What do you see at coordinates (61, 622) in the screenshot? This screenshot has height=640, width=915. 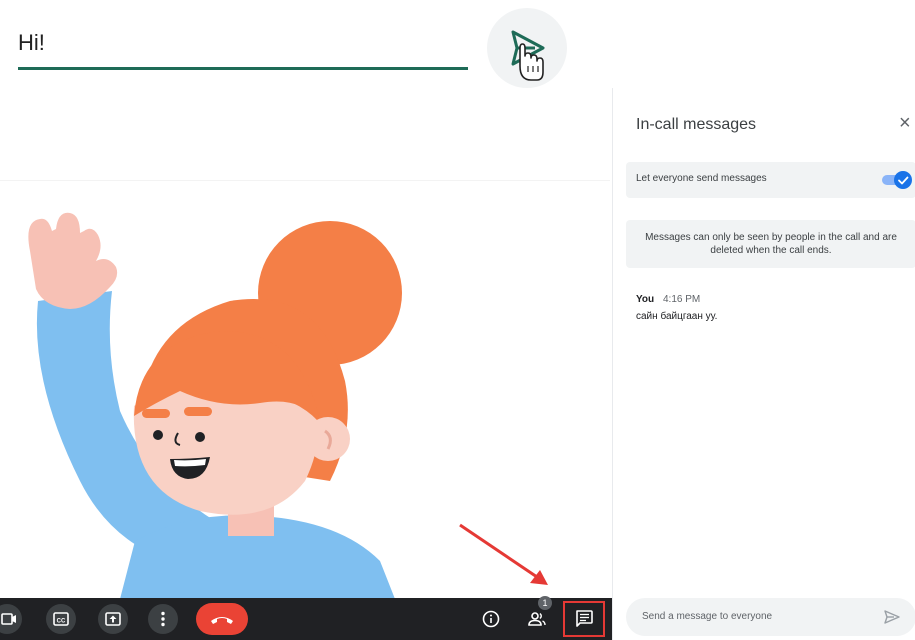 I see `svg-text: CC` at bounding box center [61, 622].